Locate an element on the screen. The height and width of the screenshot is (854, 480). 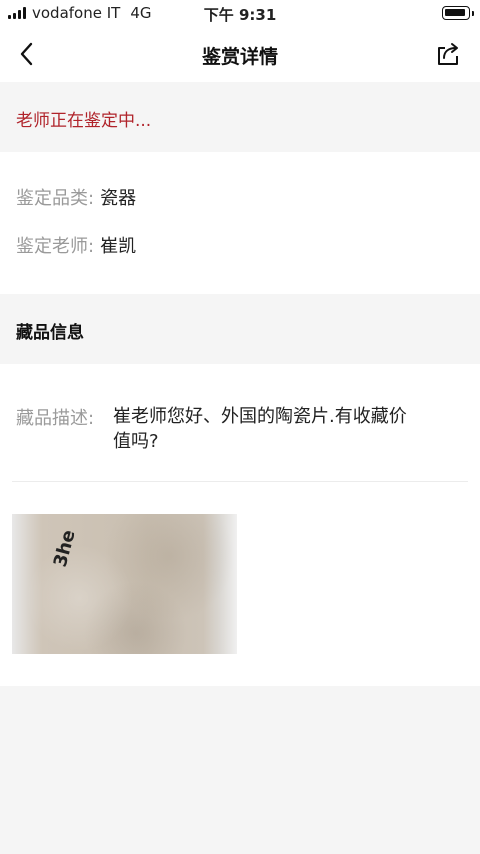
collection-photo: 3he is located at coordinates (124, 584).